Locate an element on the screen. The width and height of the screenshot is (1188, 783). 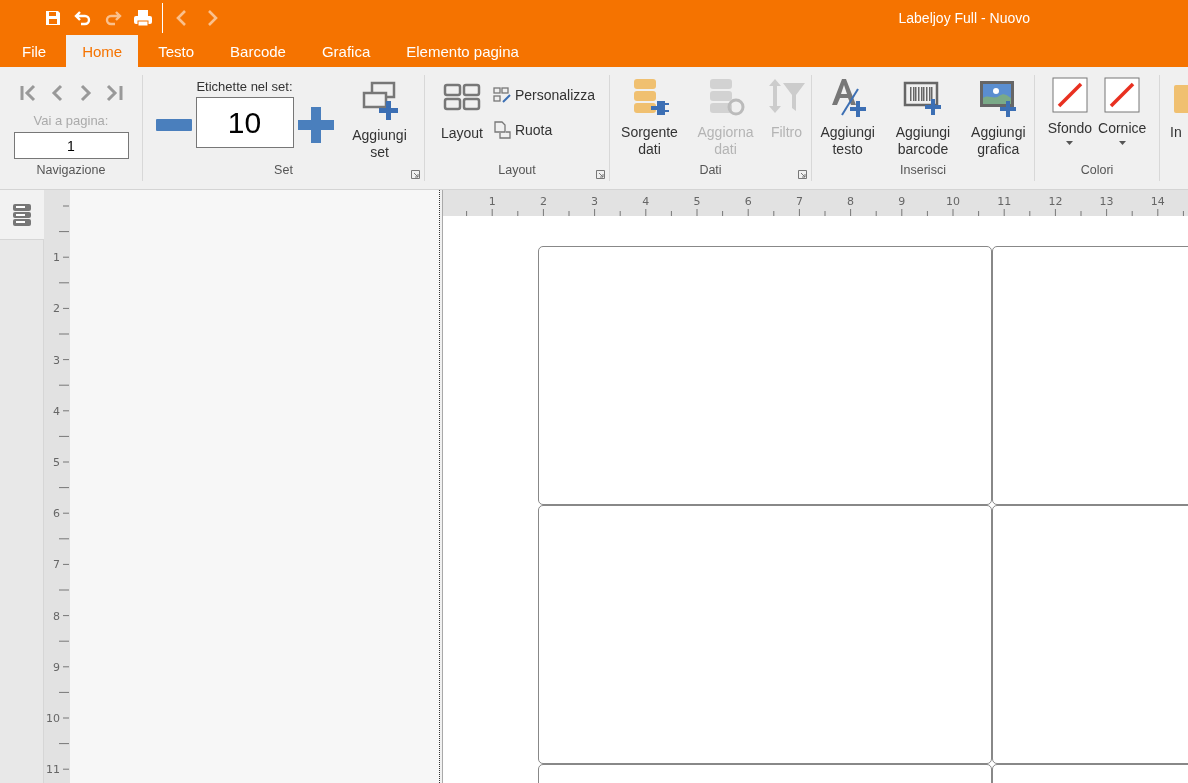
group-label: Set is located at coordinates (283, 171).